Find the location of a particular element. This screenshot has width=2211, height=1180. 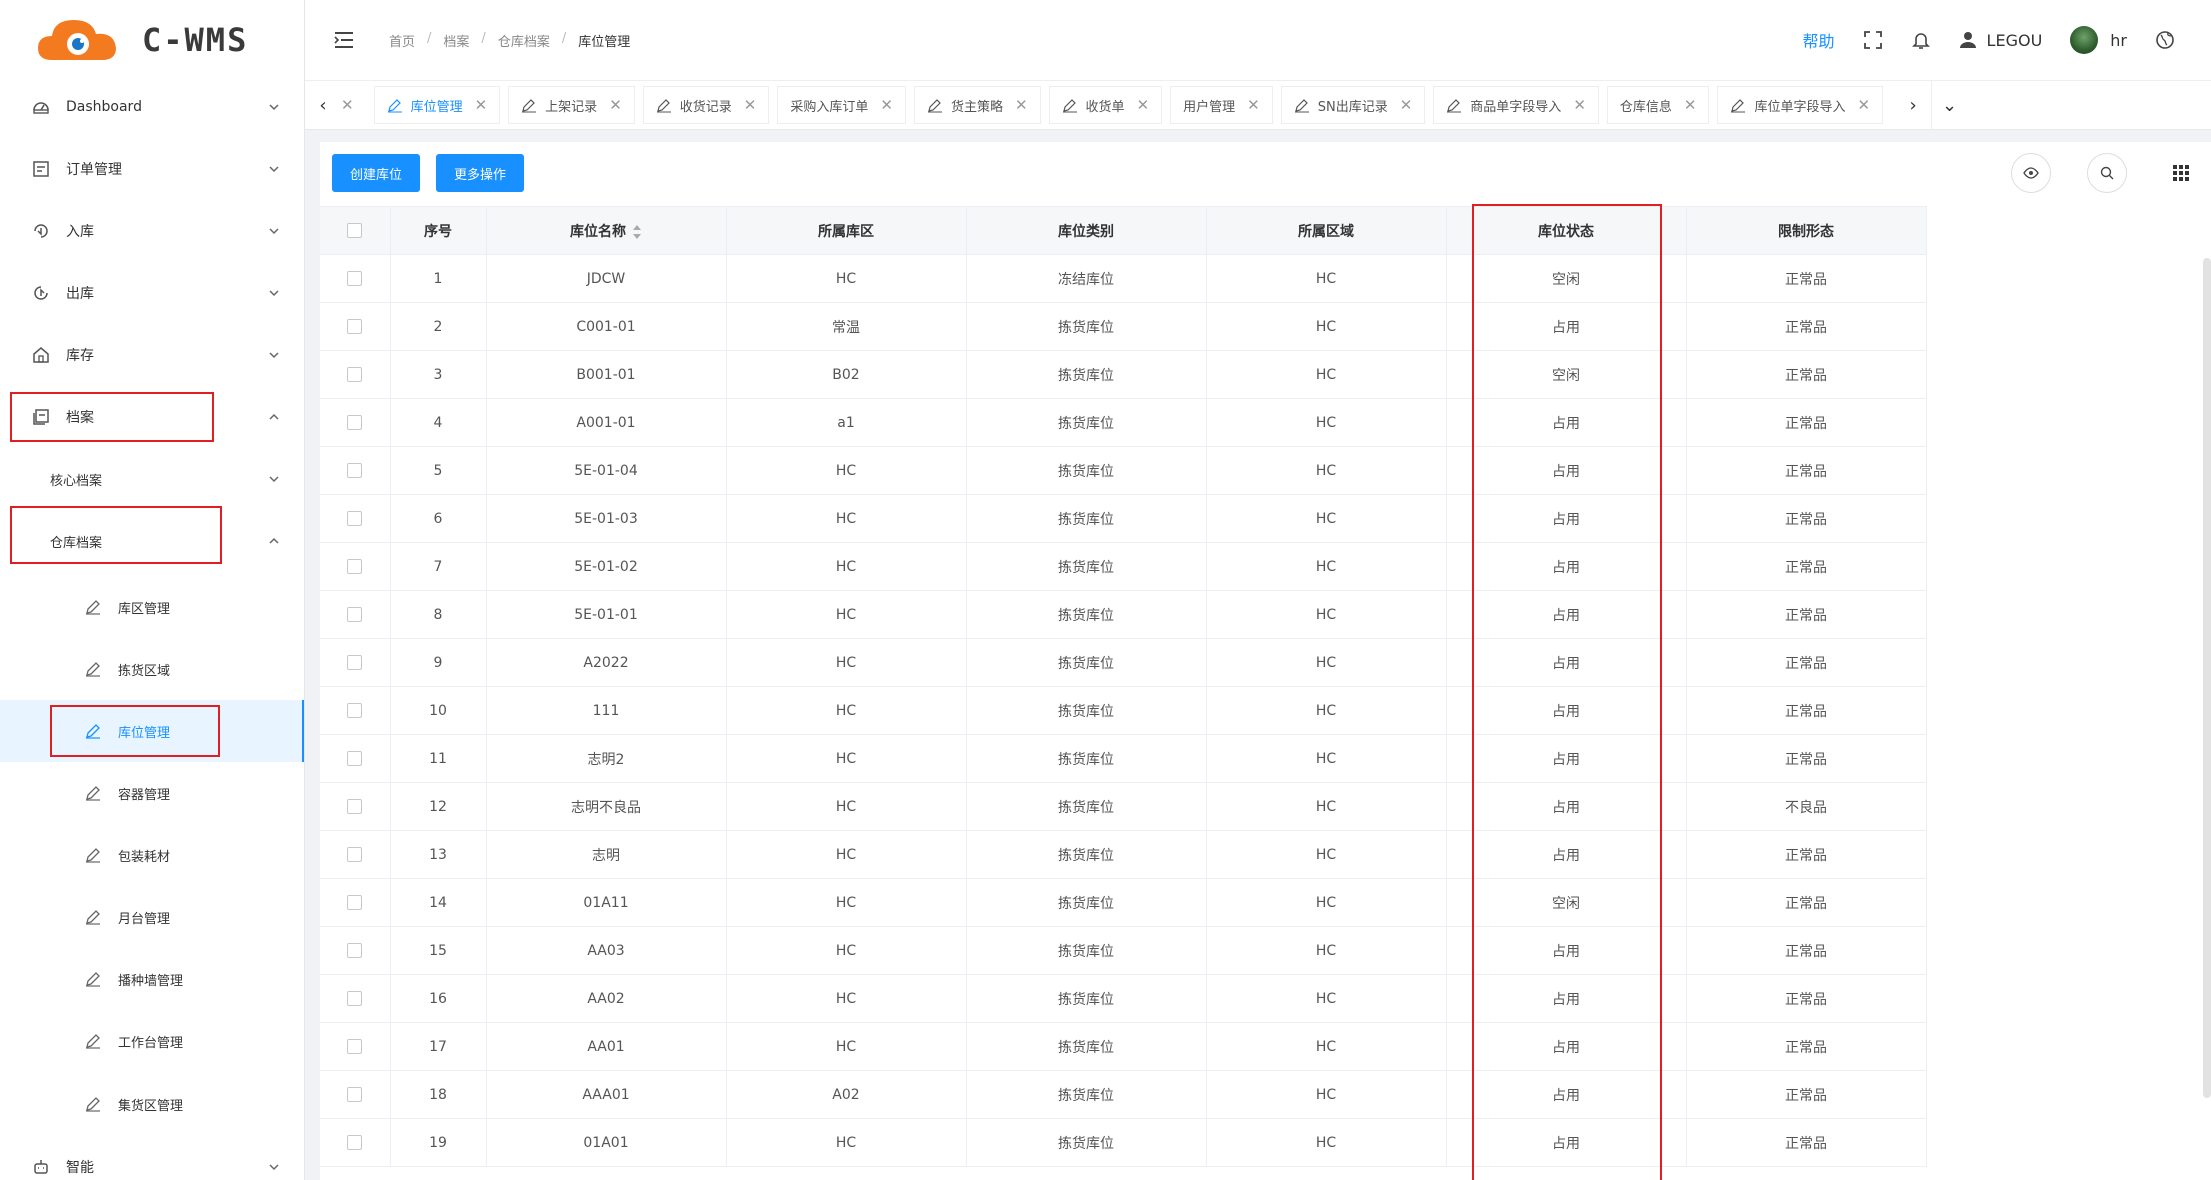

sidebar-item-dashboard: Dashboard is located at coordinates (152, 107).